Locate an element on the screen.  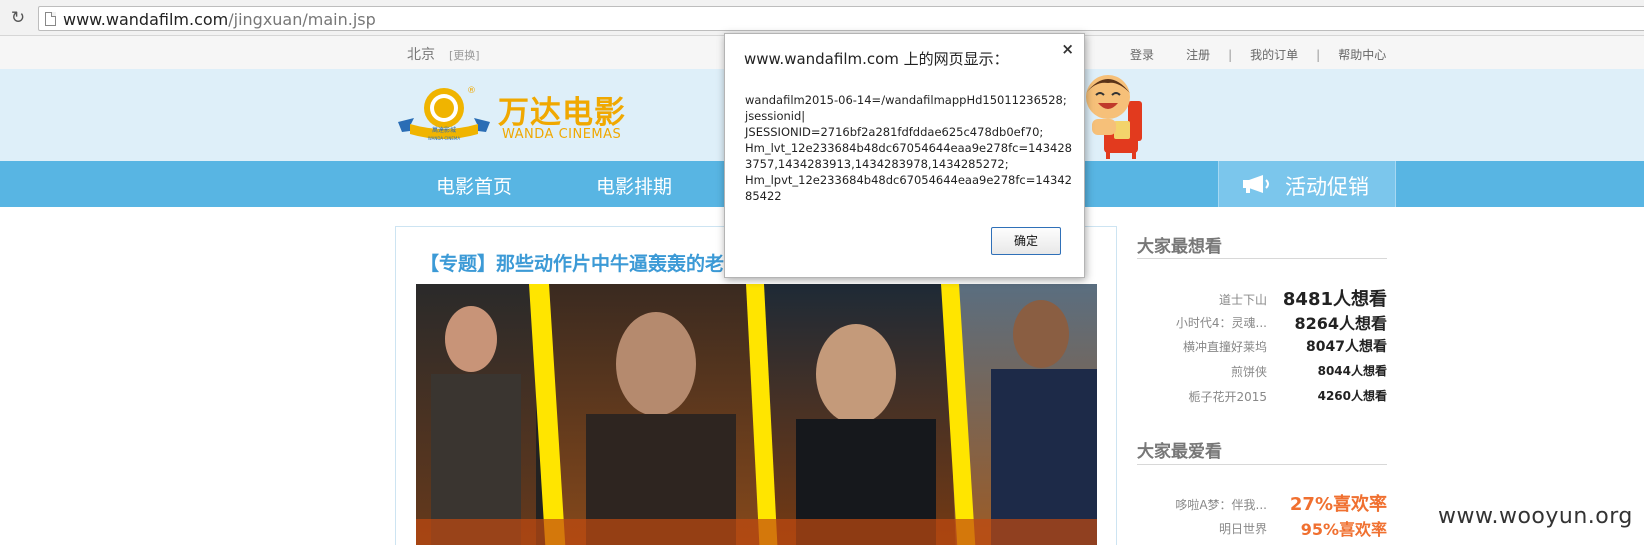
url-path: /jingxuan/main.jsp is located at coordinates (302, 19).